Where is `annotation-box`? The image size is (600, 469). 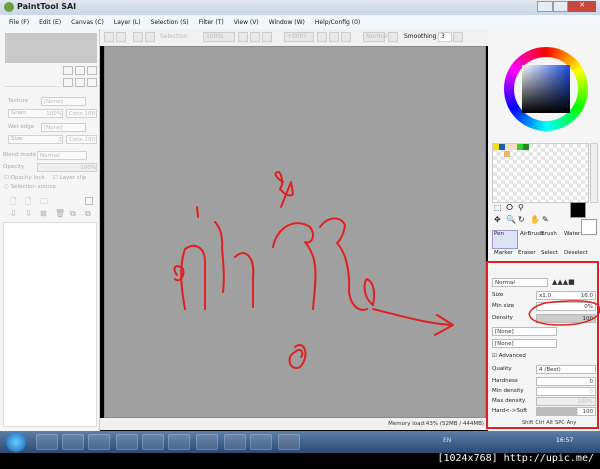
annotation-box is located at coordinates (542, 345).